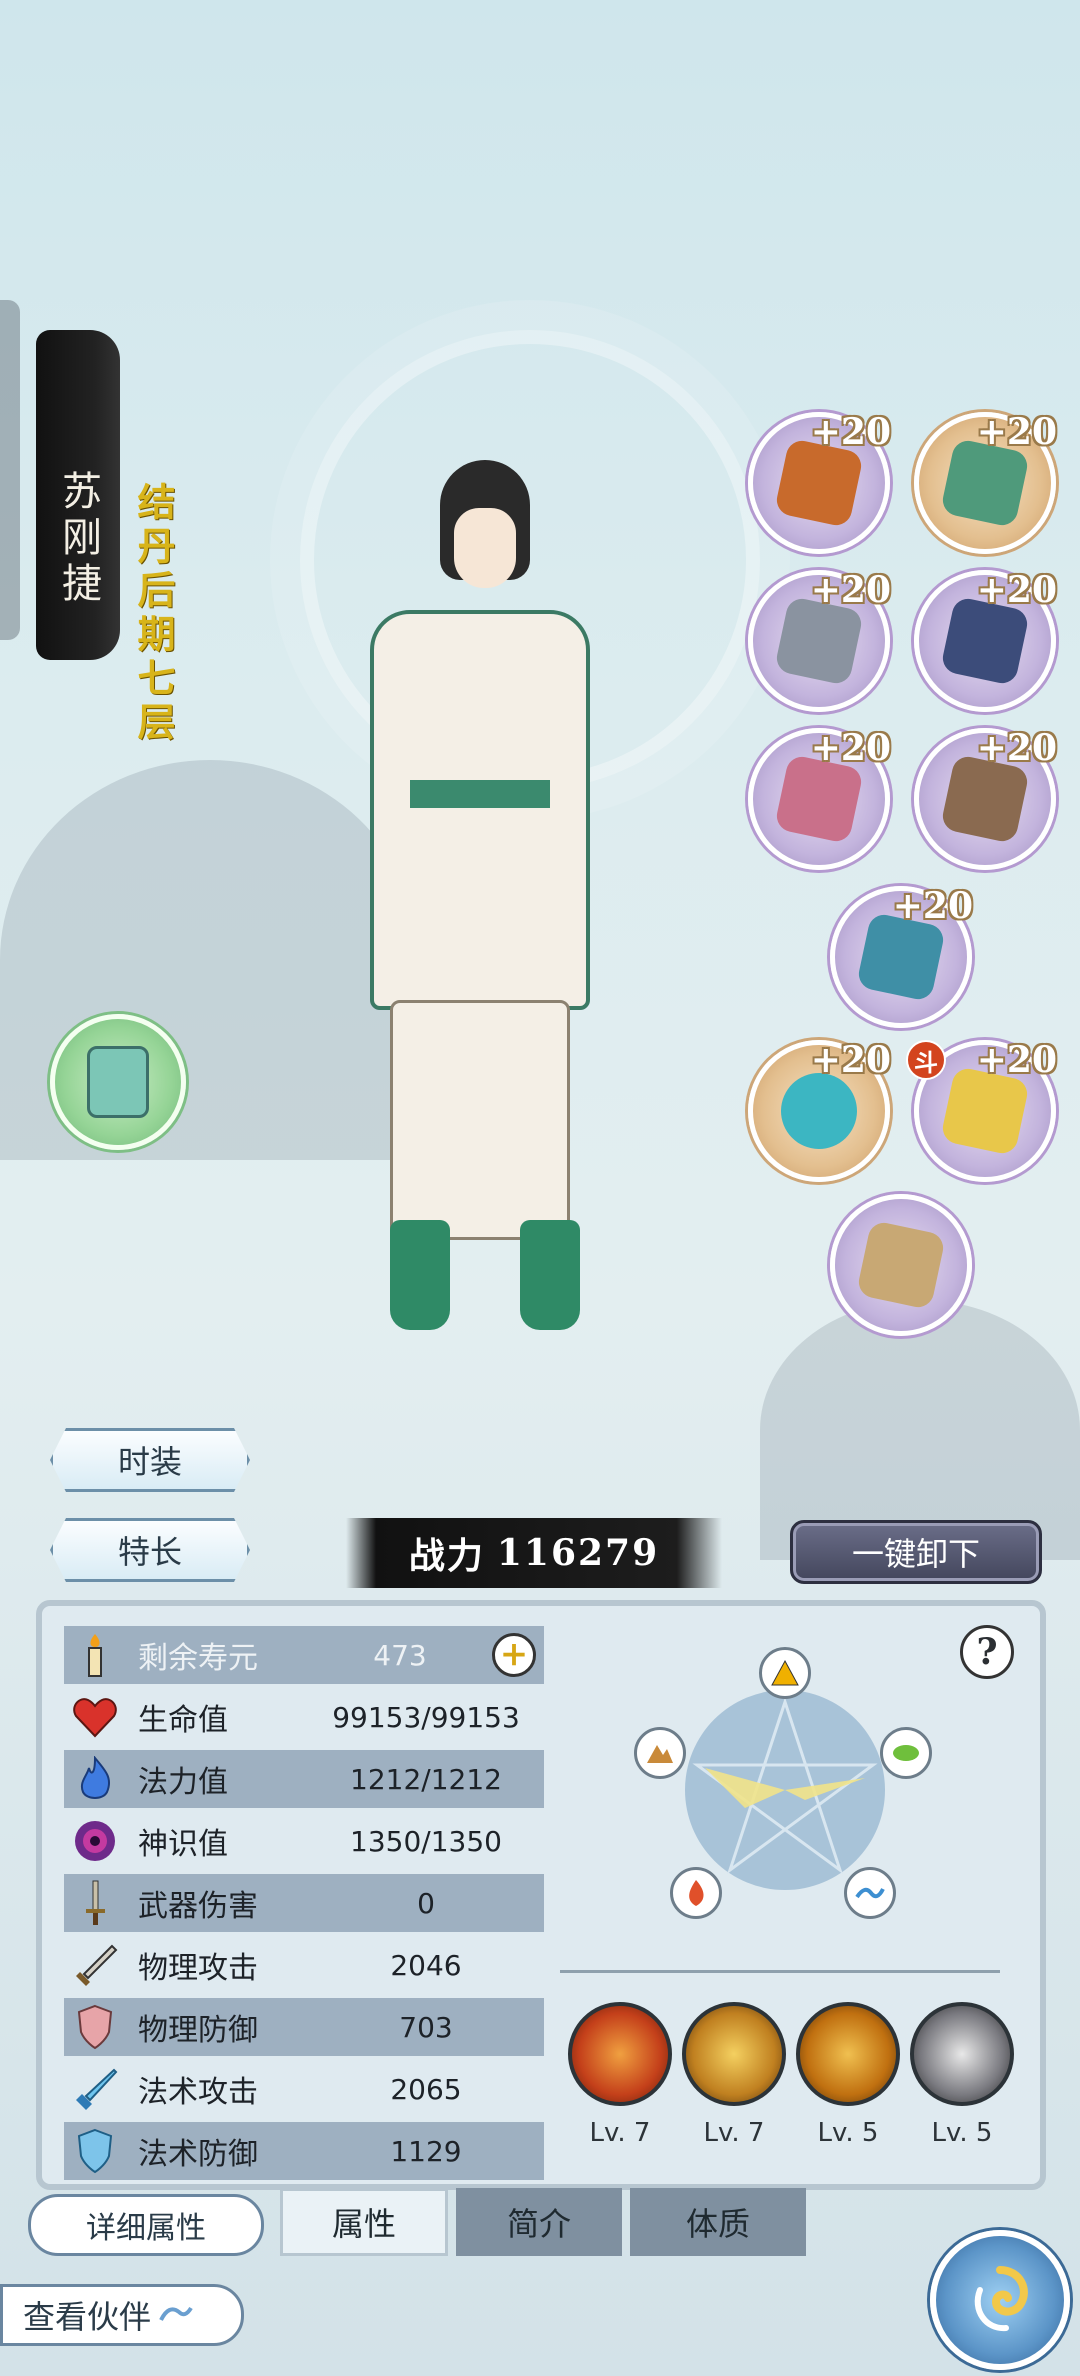 The width and height of the screenshot is (1080, 2376). What do you see at coordinates (696, 1893) in the screenshot?
I see `fire-element-icon` at bounding box center [696, 1893].